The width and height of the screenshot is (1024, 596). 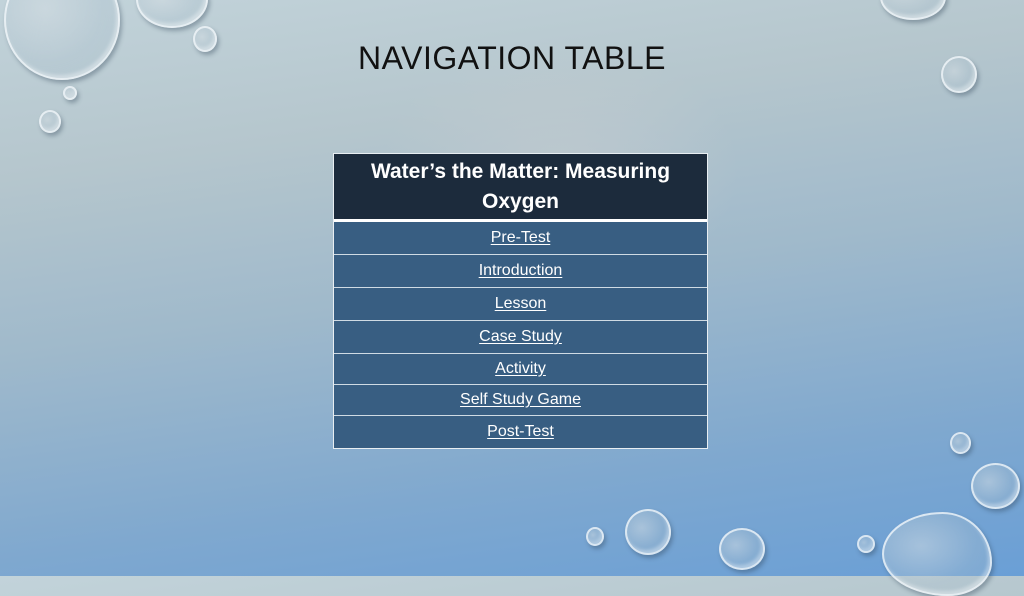 I want to click on link-activity: Activity, so click(x=520, y=369).